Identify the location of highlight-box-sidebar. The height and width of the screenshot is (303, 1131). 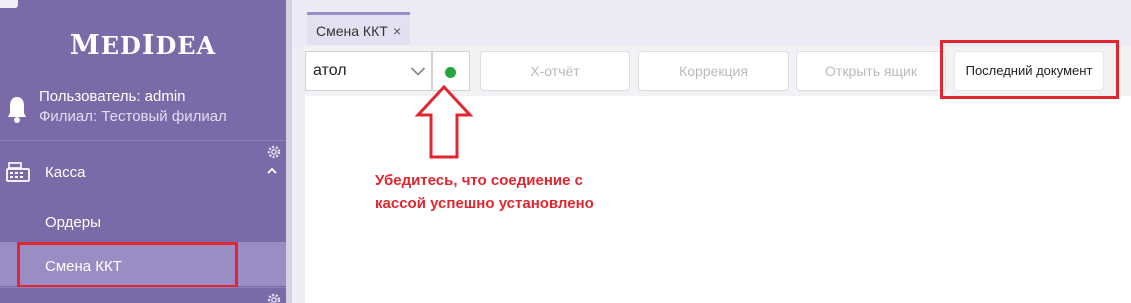
(127, 265).